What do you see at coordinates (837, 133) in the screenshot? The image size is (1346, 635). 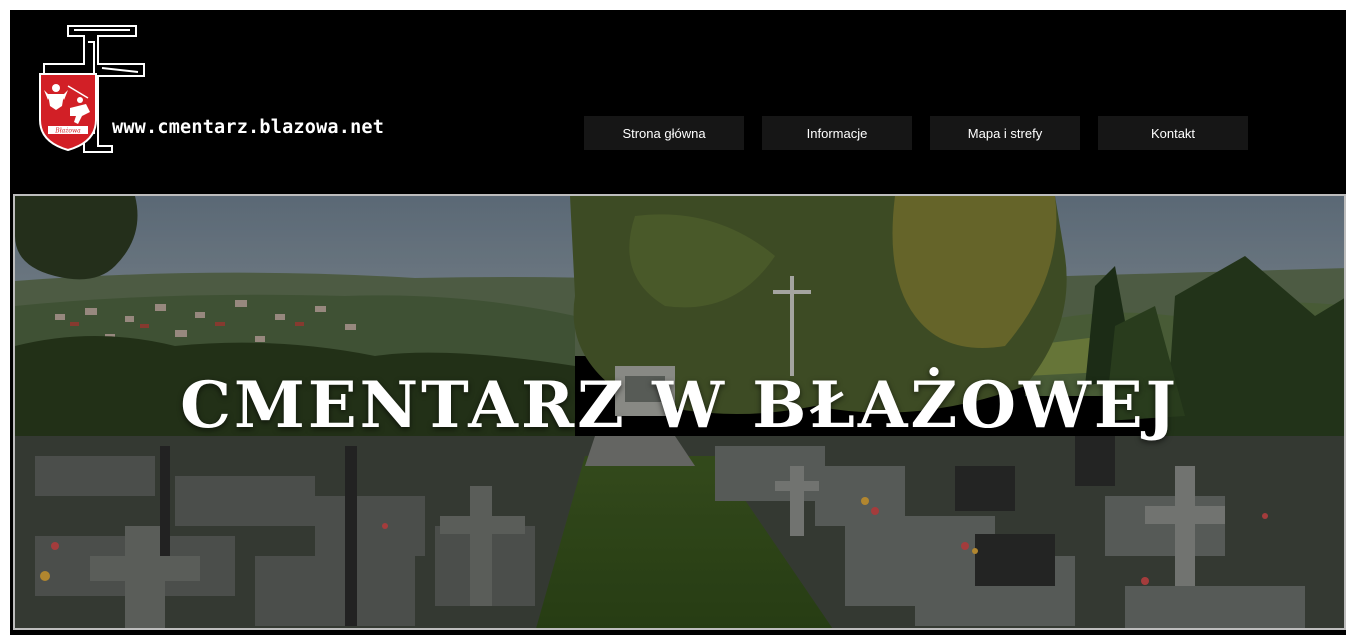 I see `nav-item-info: Informacje` at bounding box center [837, 133].